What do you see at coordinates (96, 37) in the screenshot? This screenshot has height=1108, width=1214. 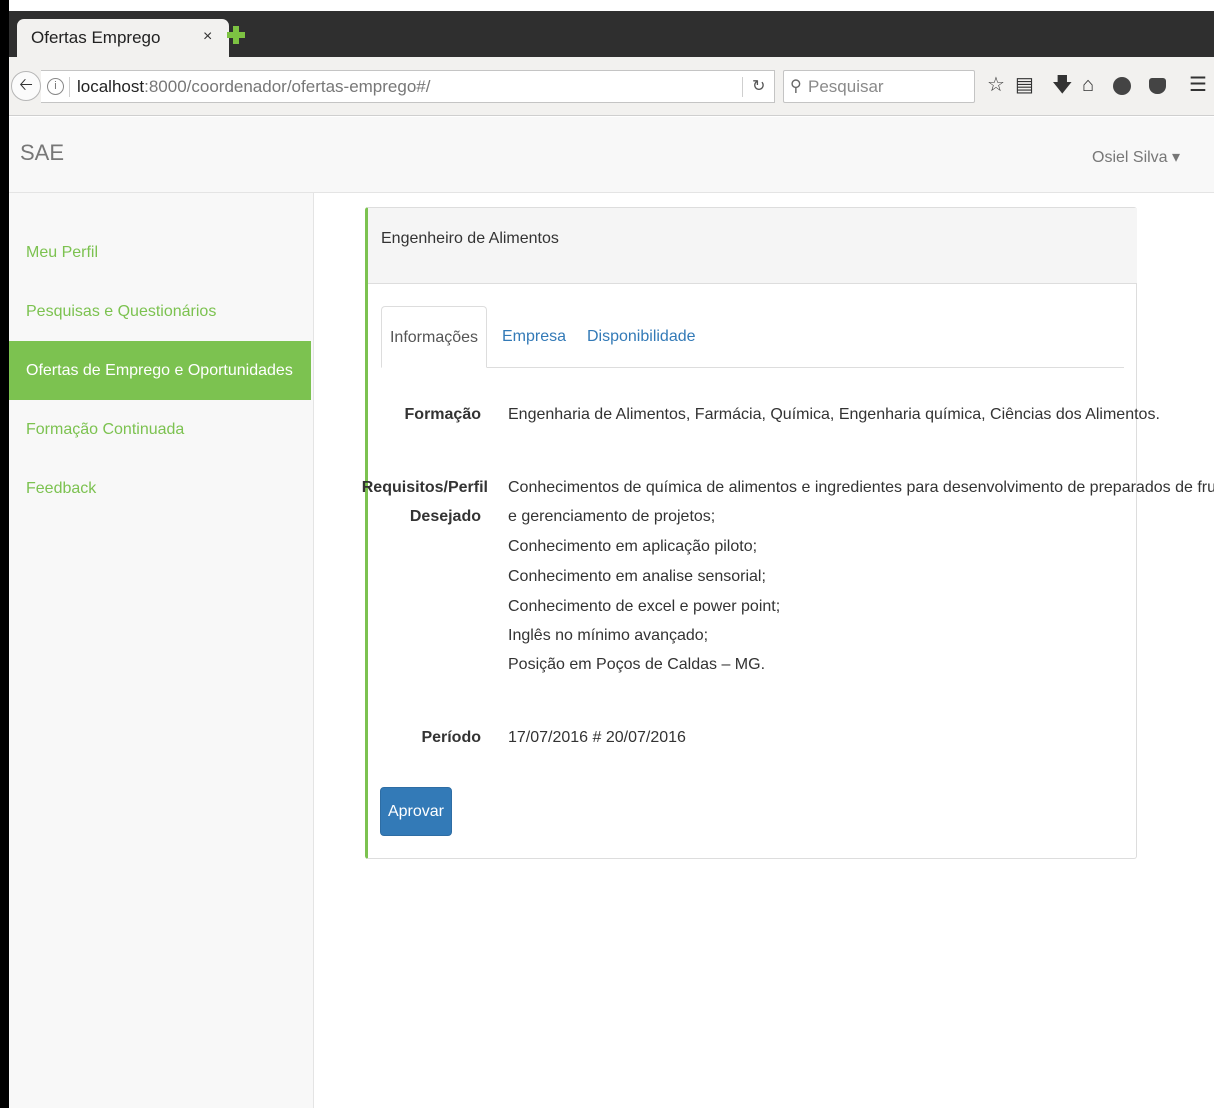 I see `browser-tab-title: Ofertas Emprego` at bounding box center [96, 37].